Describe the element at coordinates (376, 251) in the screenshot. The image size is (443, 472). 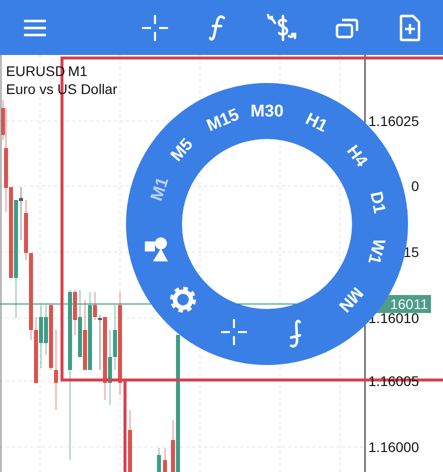
I see `timeframe-option: W1` at that location.